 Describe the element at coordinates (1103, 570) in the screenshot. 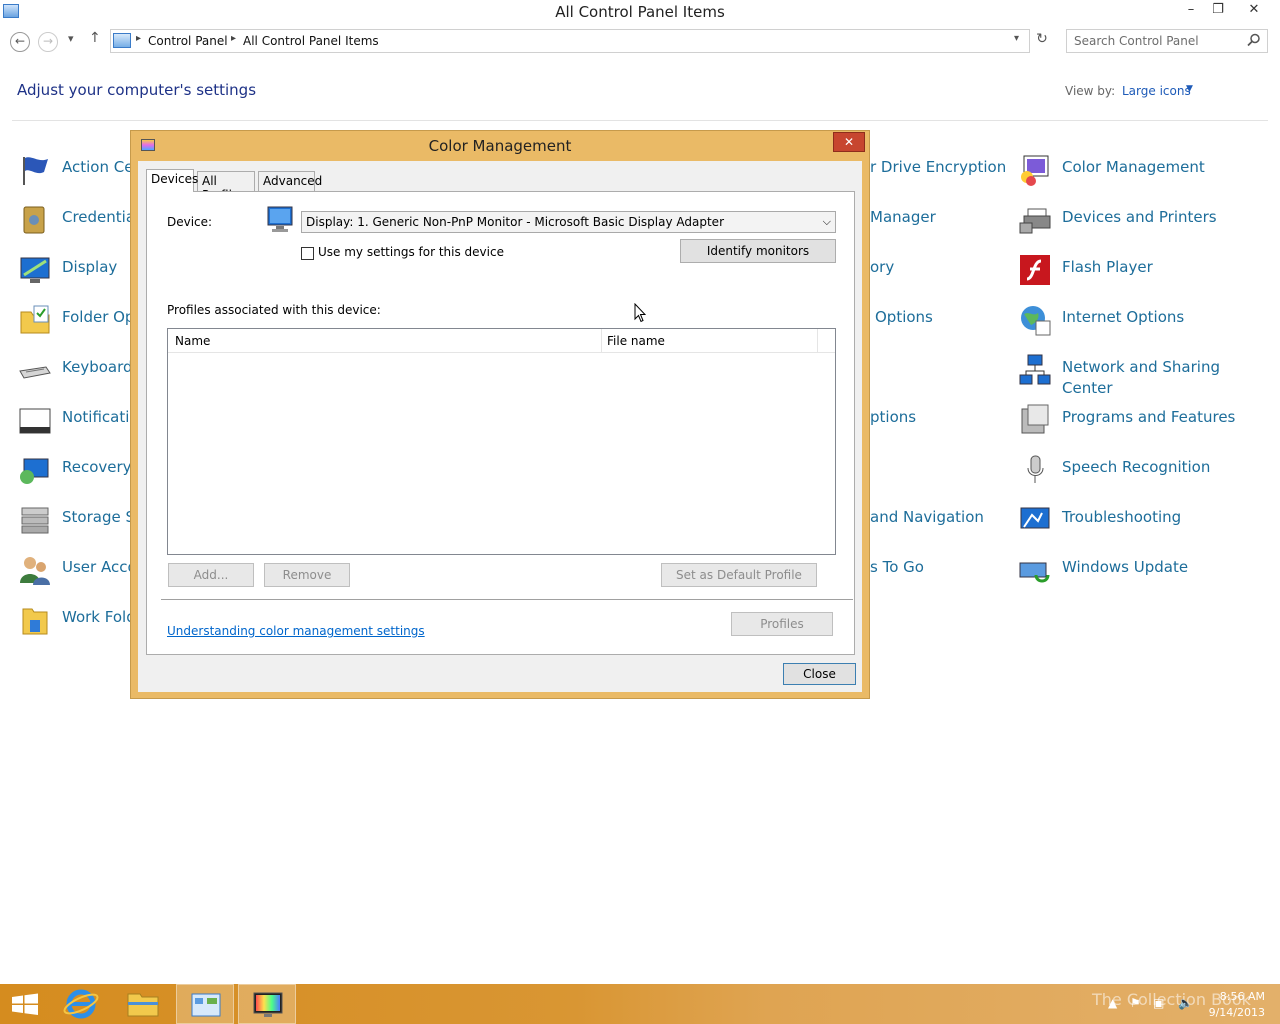

I see `cp-item-windows-update: Windows Update` at that location.